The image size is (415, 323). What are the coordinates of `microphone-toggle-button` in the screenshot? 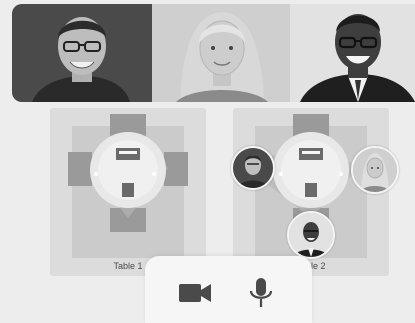 It's located at (261, 293).